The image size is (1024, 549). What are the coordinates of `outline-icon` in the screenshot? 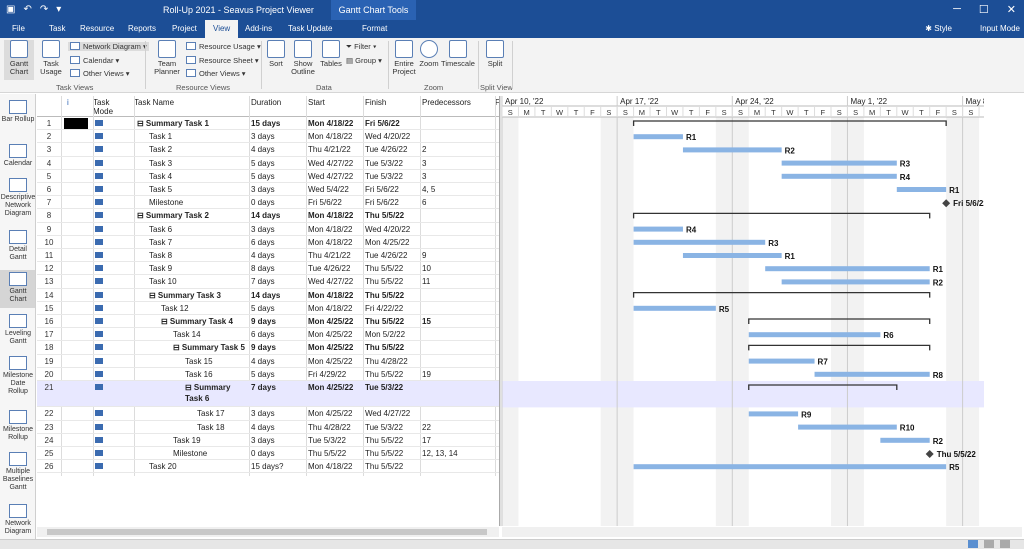 It's located at (303, 49).